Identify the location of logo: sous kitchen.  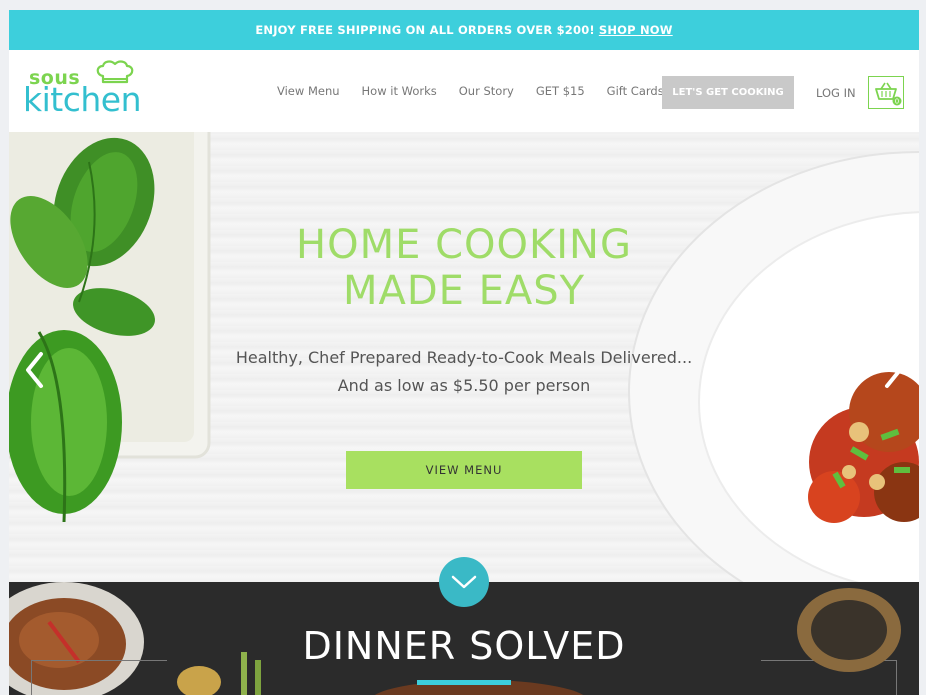
(88, 91).